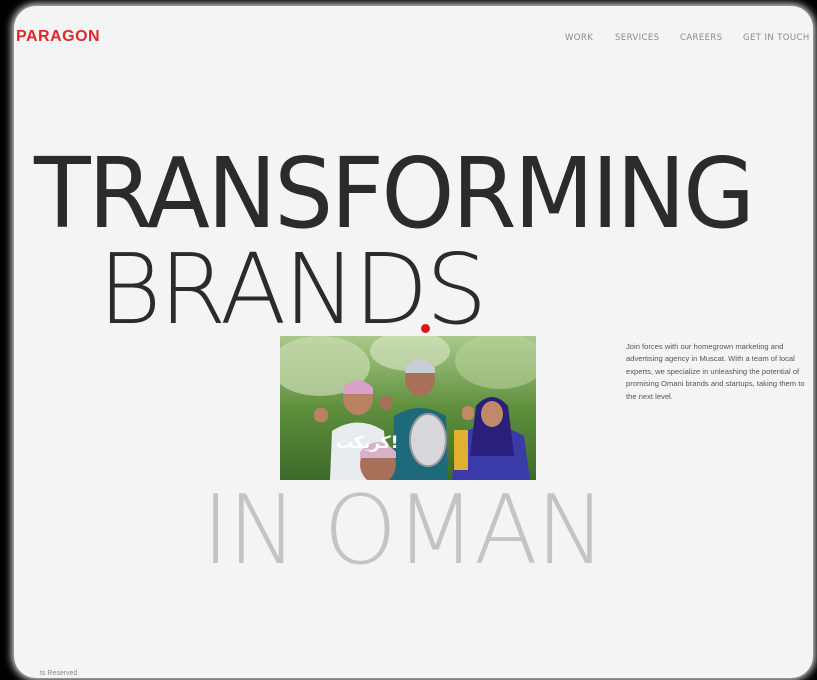 The width and height of the screenshot is (817, 680). What do you see at coordinates (711, 38) in the screenshot?
I see `nav-item-careers: CAREERS` at bounding box center [711, 38].